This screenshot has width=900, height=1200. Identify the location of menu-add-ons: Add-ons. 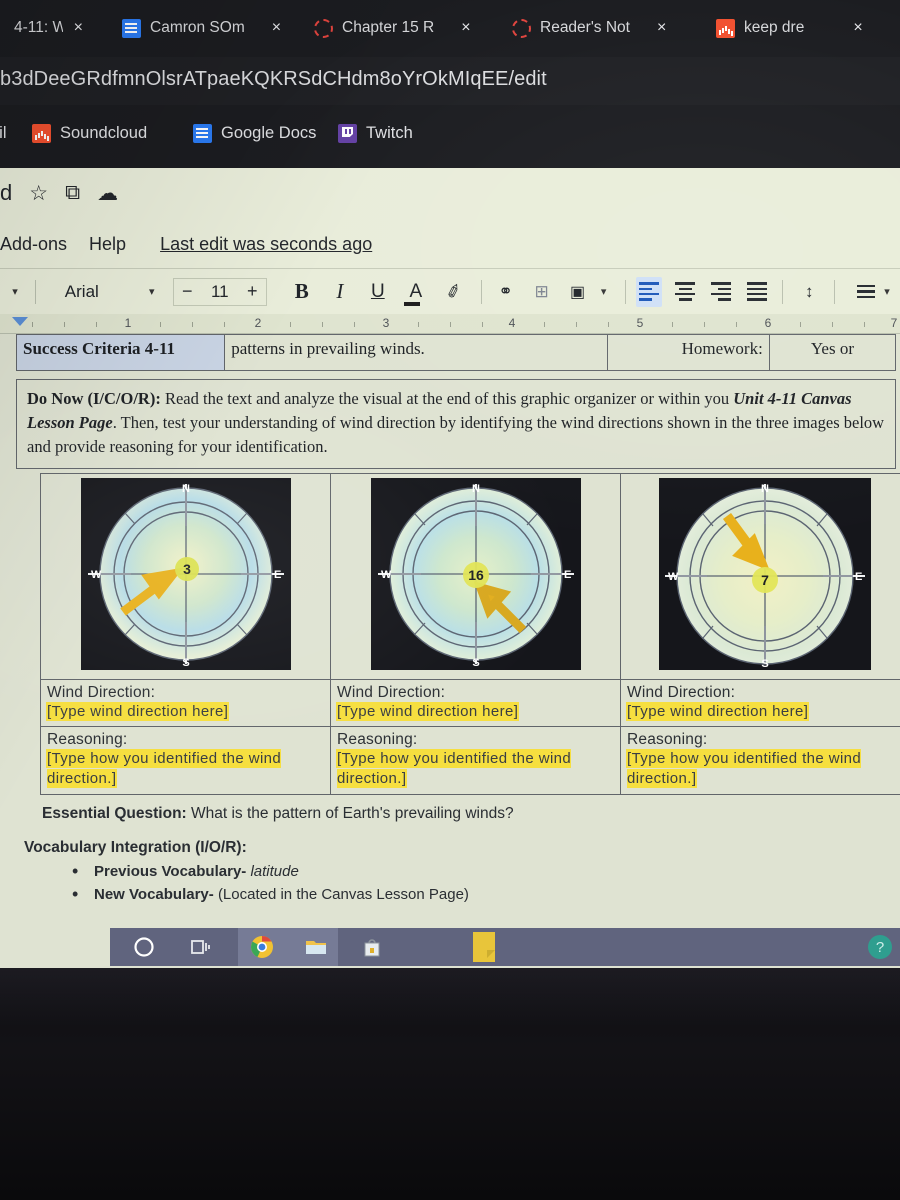
(33, 244).